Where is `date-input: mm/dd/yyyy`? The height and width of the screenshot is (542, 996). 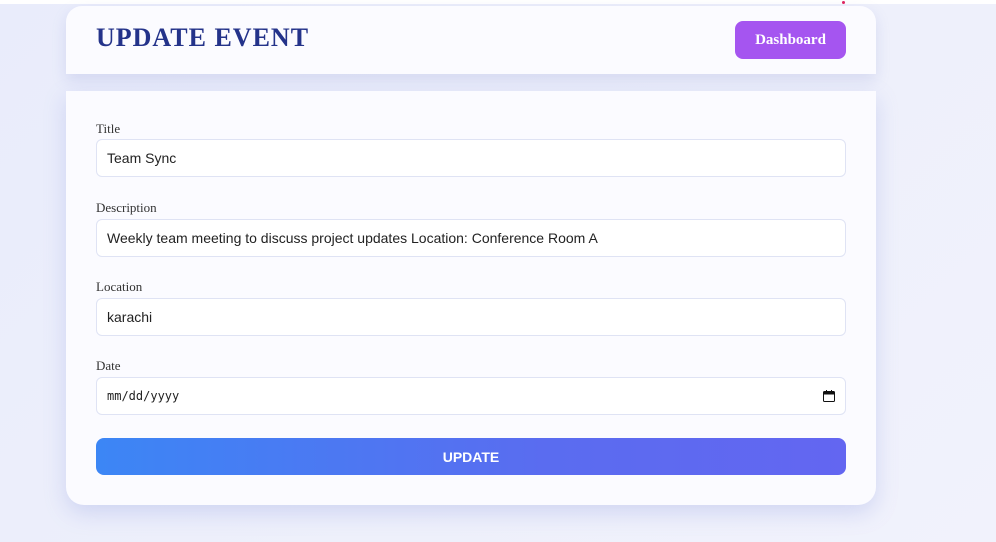
date-input: mm/dd/yyyy is located at coordinates (471, 396).